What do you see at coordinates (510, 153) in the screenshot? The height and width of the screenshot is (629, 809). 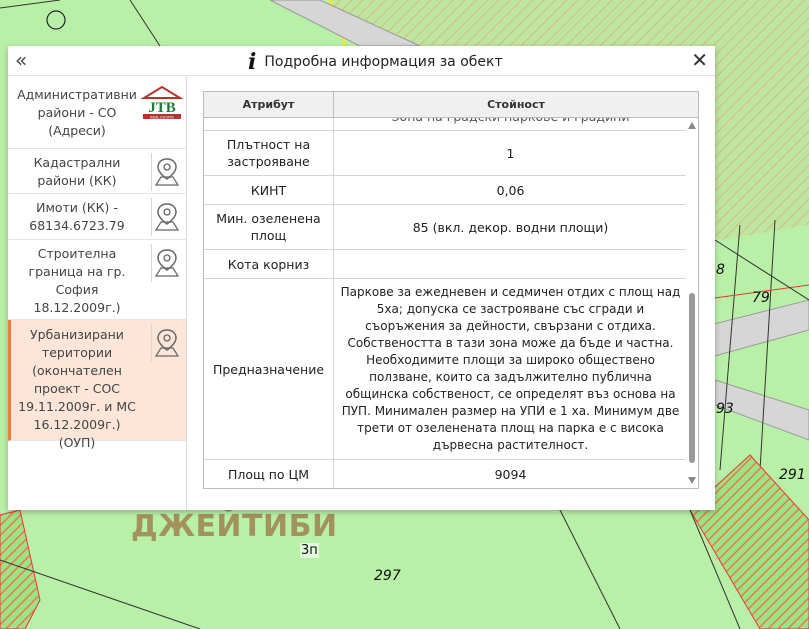 I see `value-cell: 1` at bounding box center [510, 153].